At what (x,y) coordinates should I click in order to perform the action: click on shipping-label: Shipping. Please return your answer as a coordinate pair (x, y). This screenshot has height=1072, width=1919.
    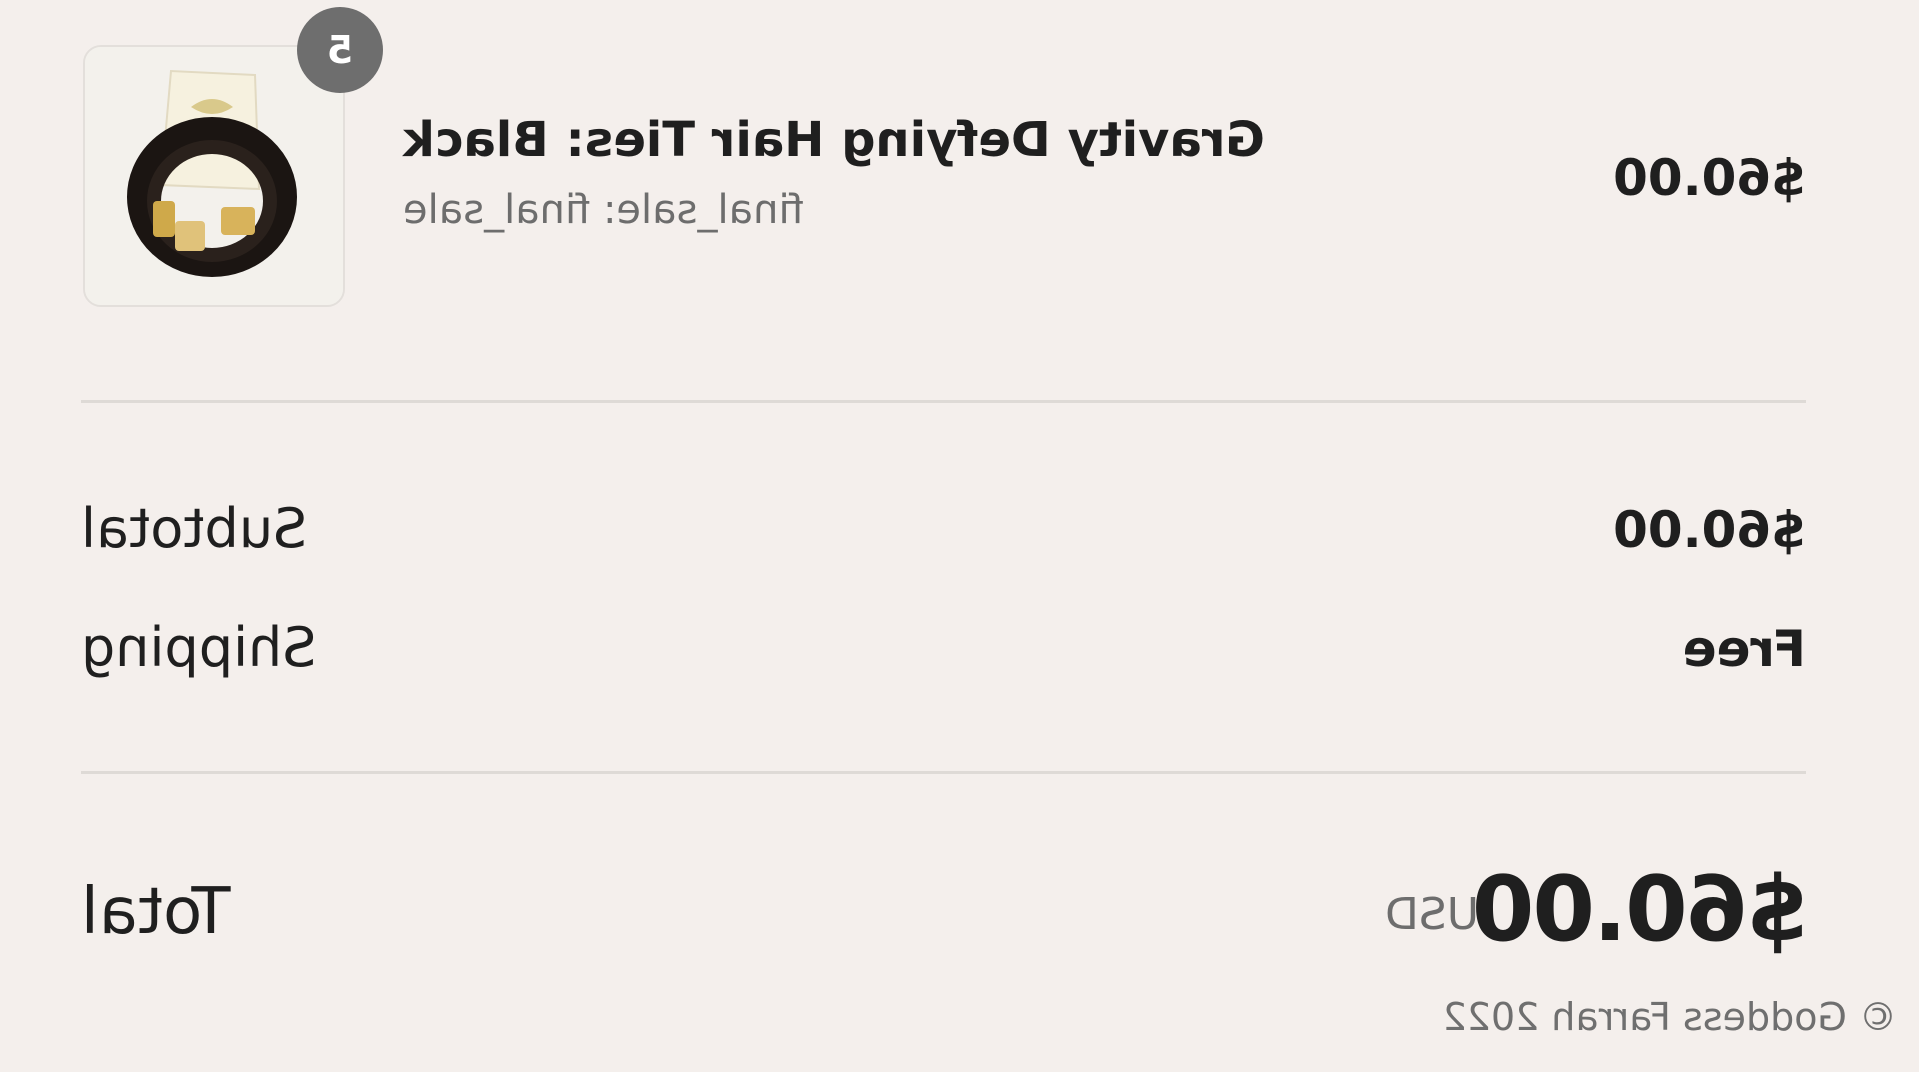
    Looking at the image, I should click on (199, 647).